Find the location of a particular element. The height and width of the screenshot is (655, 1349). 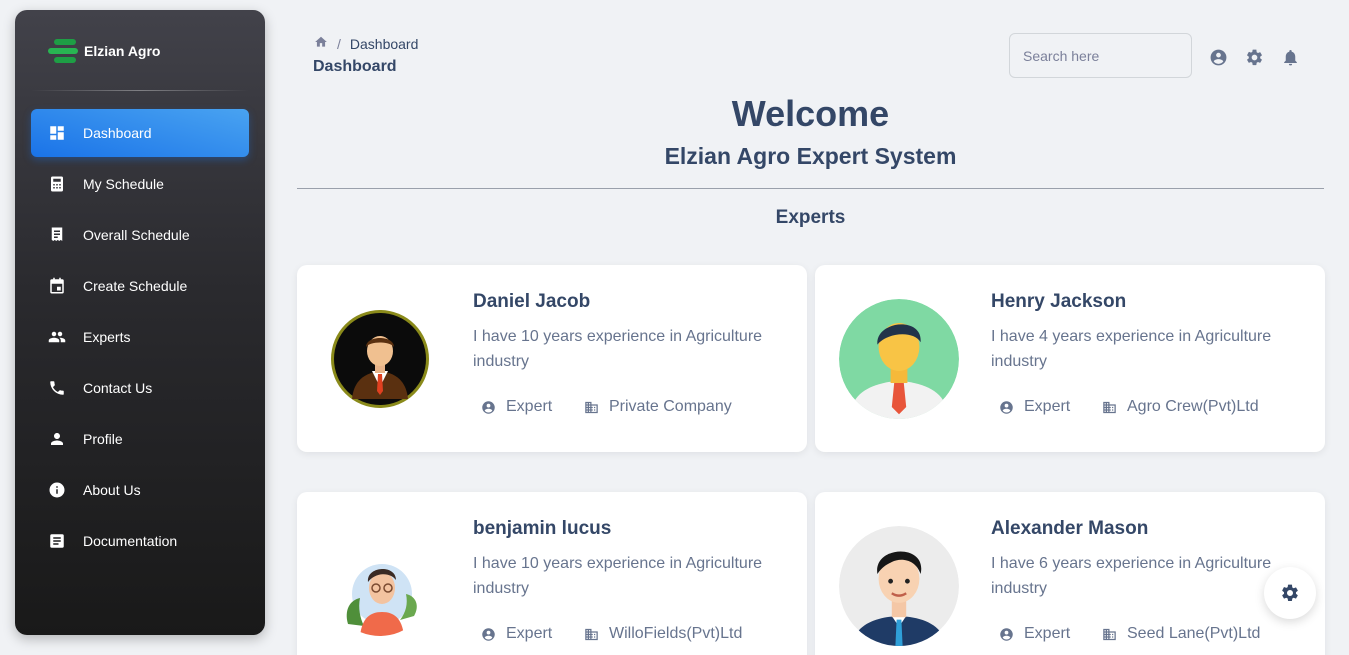

experts-section-title: Experts is located at coordinates (810, 217).